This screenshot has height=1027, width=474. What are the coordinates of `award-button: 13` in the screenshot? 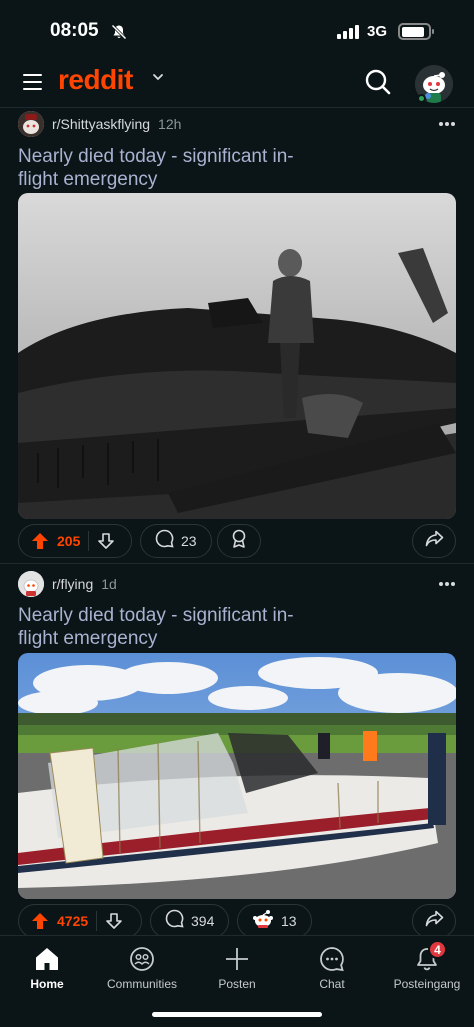 It's located at (274, 921).